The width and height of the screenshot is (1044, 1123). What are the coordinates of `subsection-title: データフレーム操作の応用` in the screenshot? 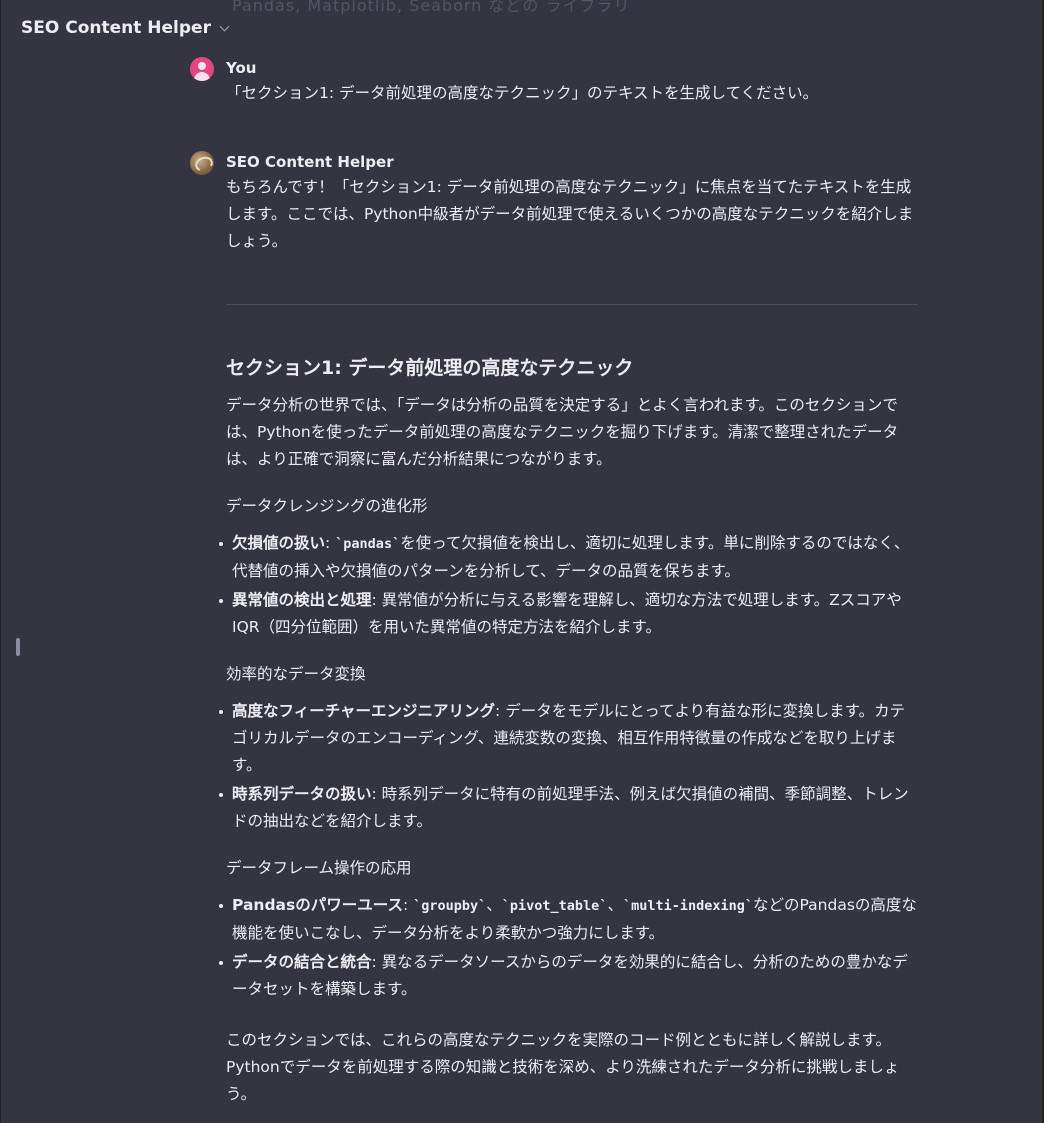 It's located at (319, 868).